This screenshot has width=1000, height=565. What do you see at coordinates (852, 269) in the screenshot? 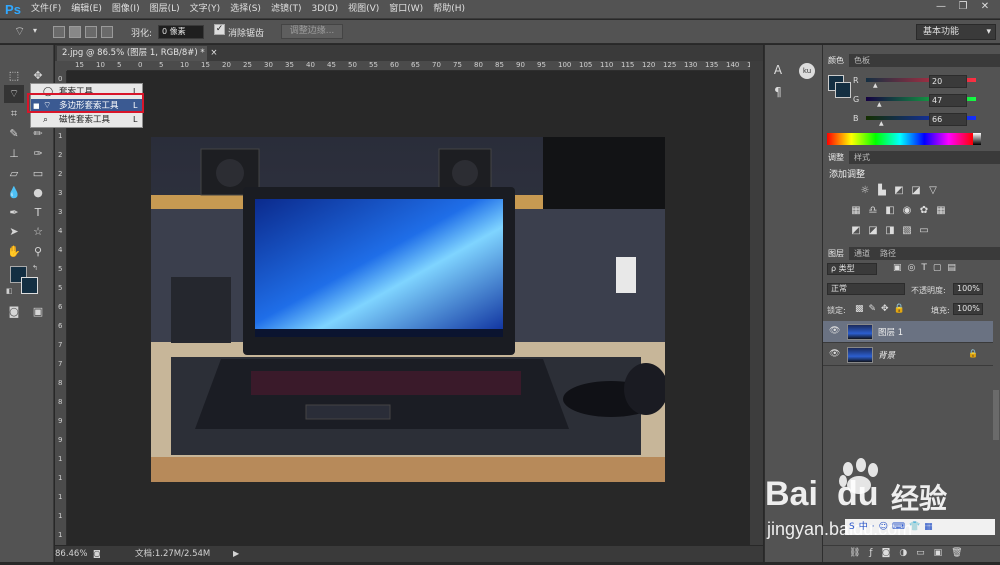
I see `layer-filter-select: ρ 类型` at bounding box center [852, 269].